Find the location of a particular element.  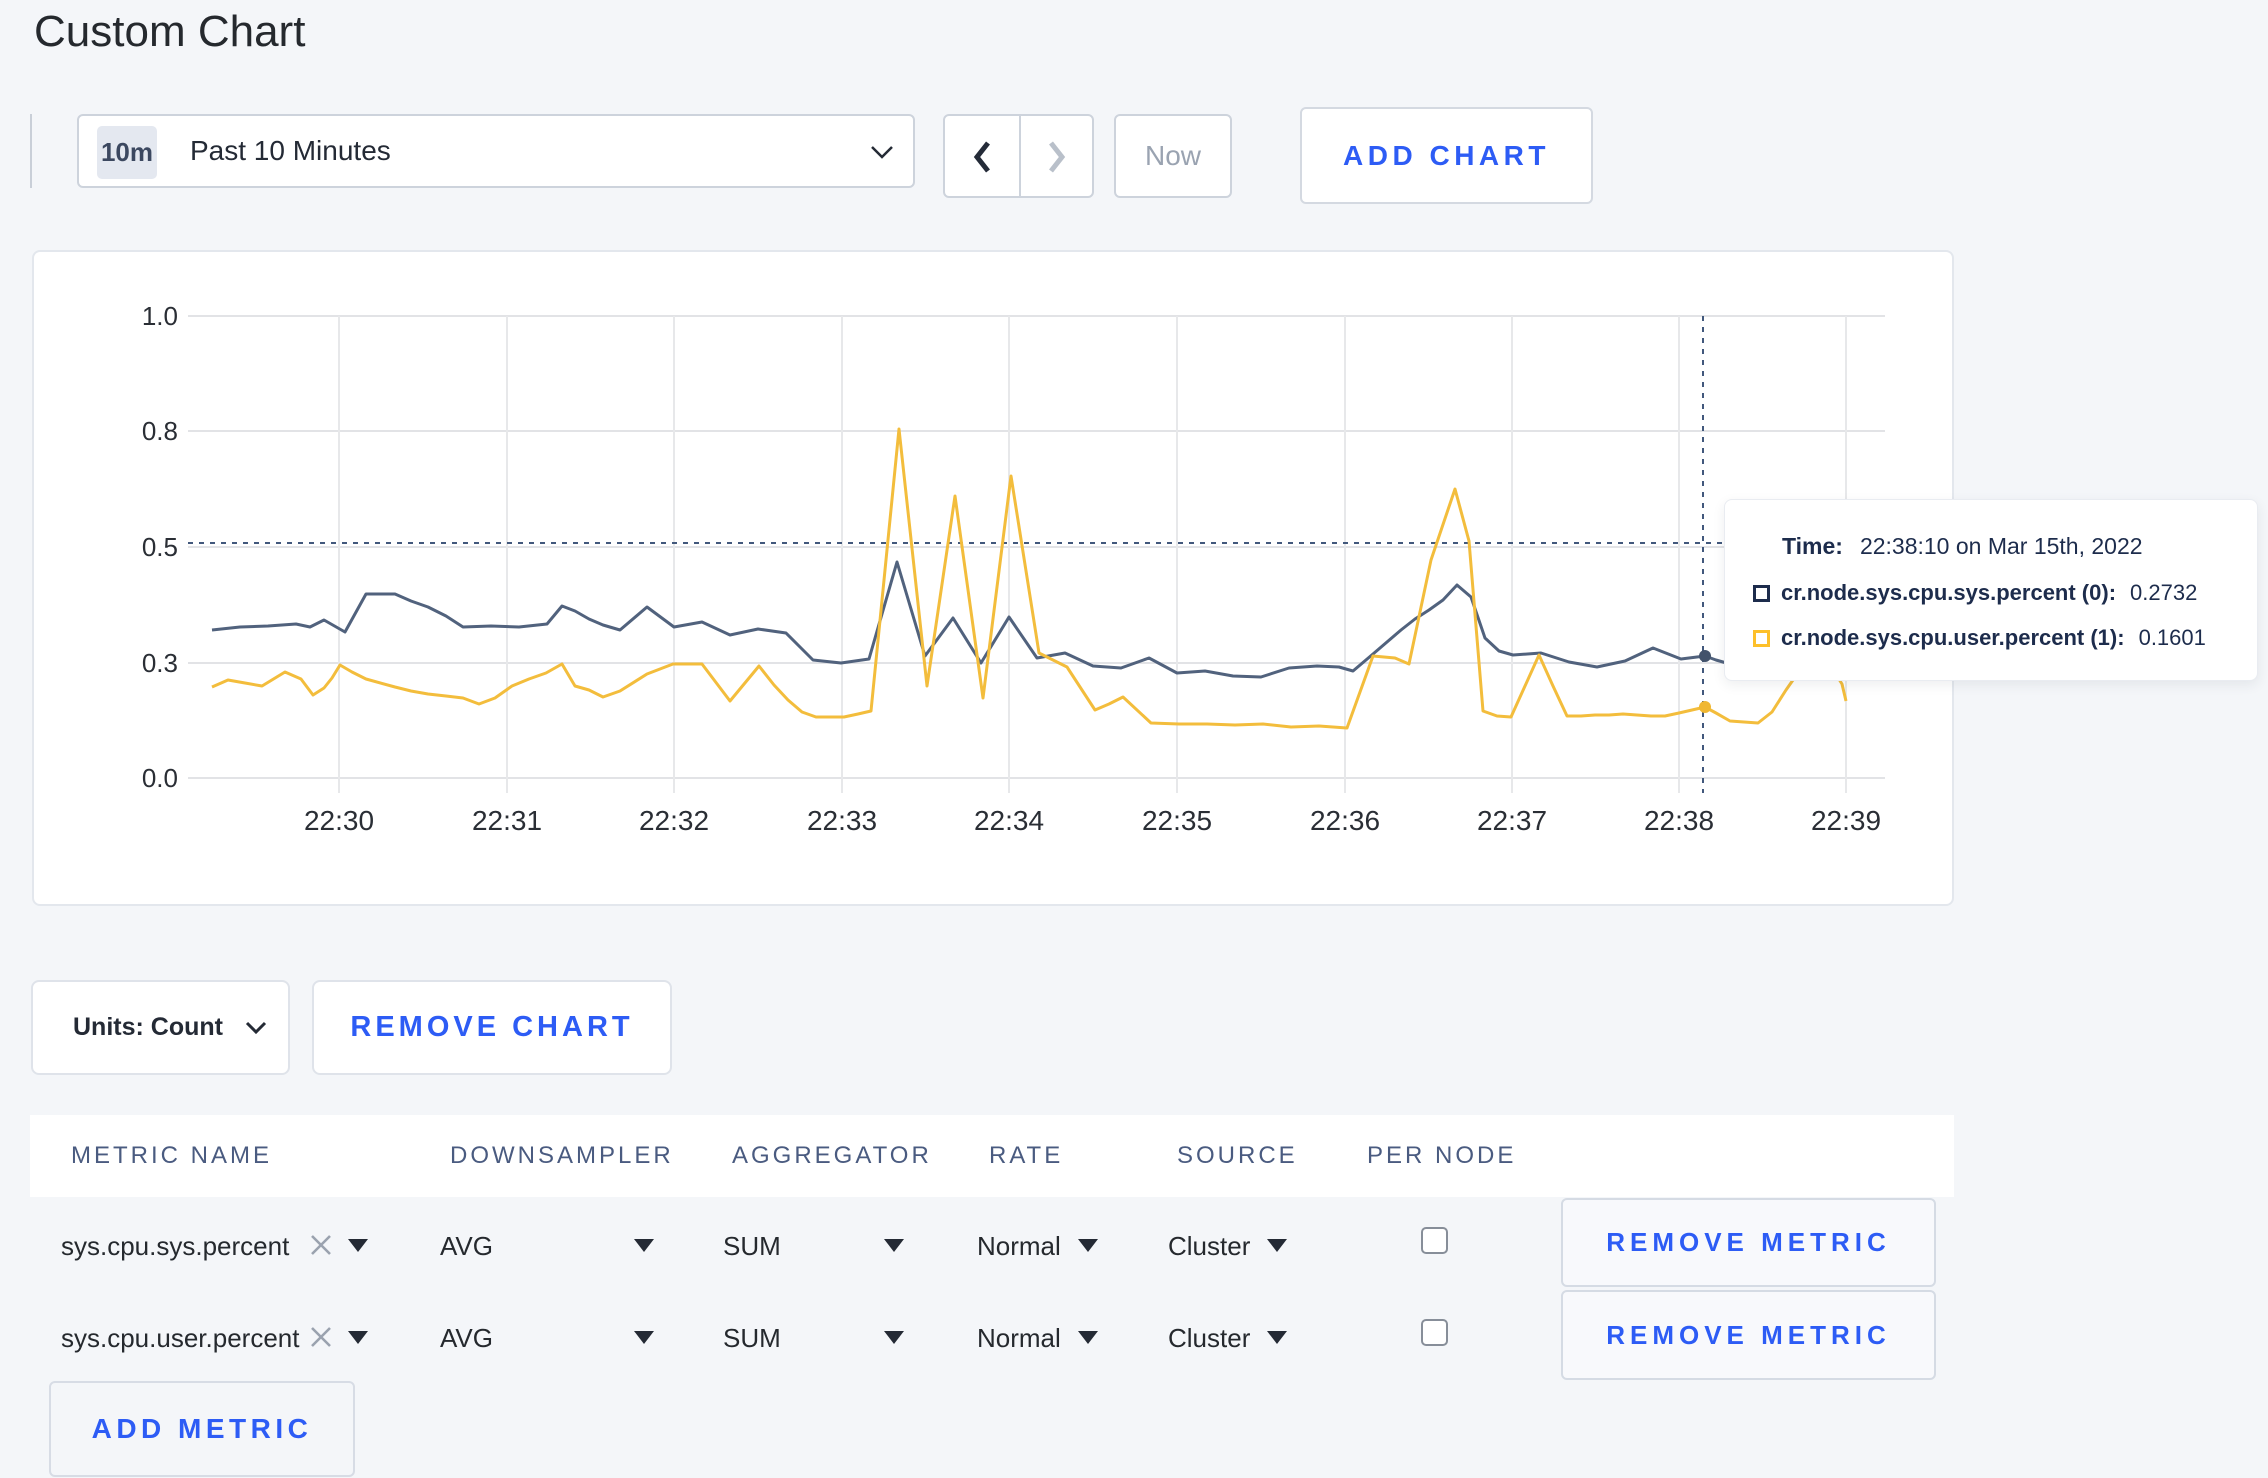

svg-text: 0.3 is located at coordinates (160, 663).